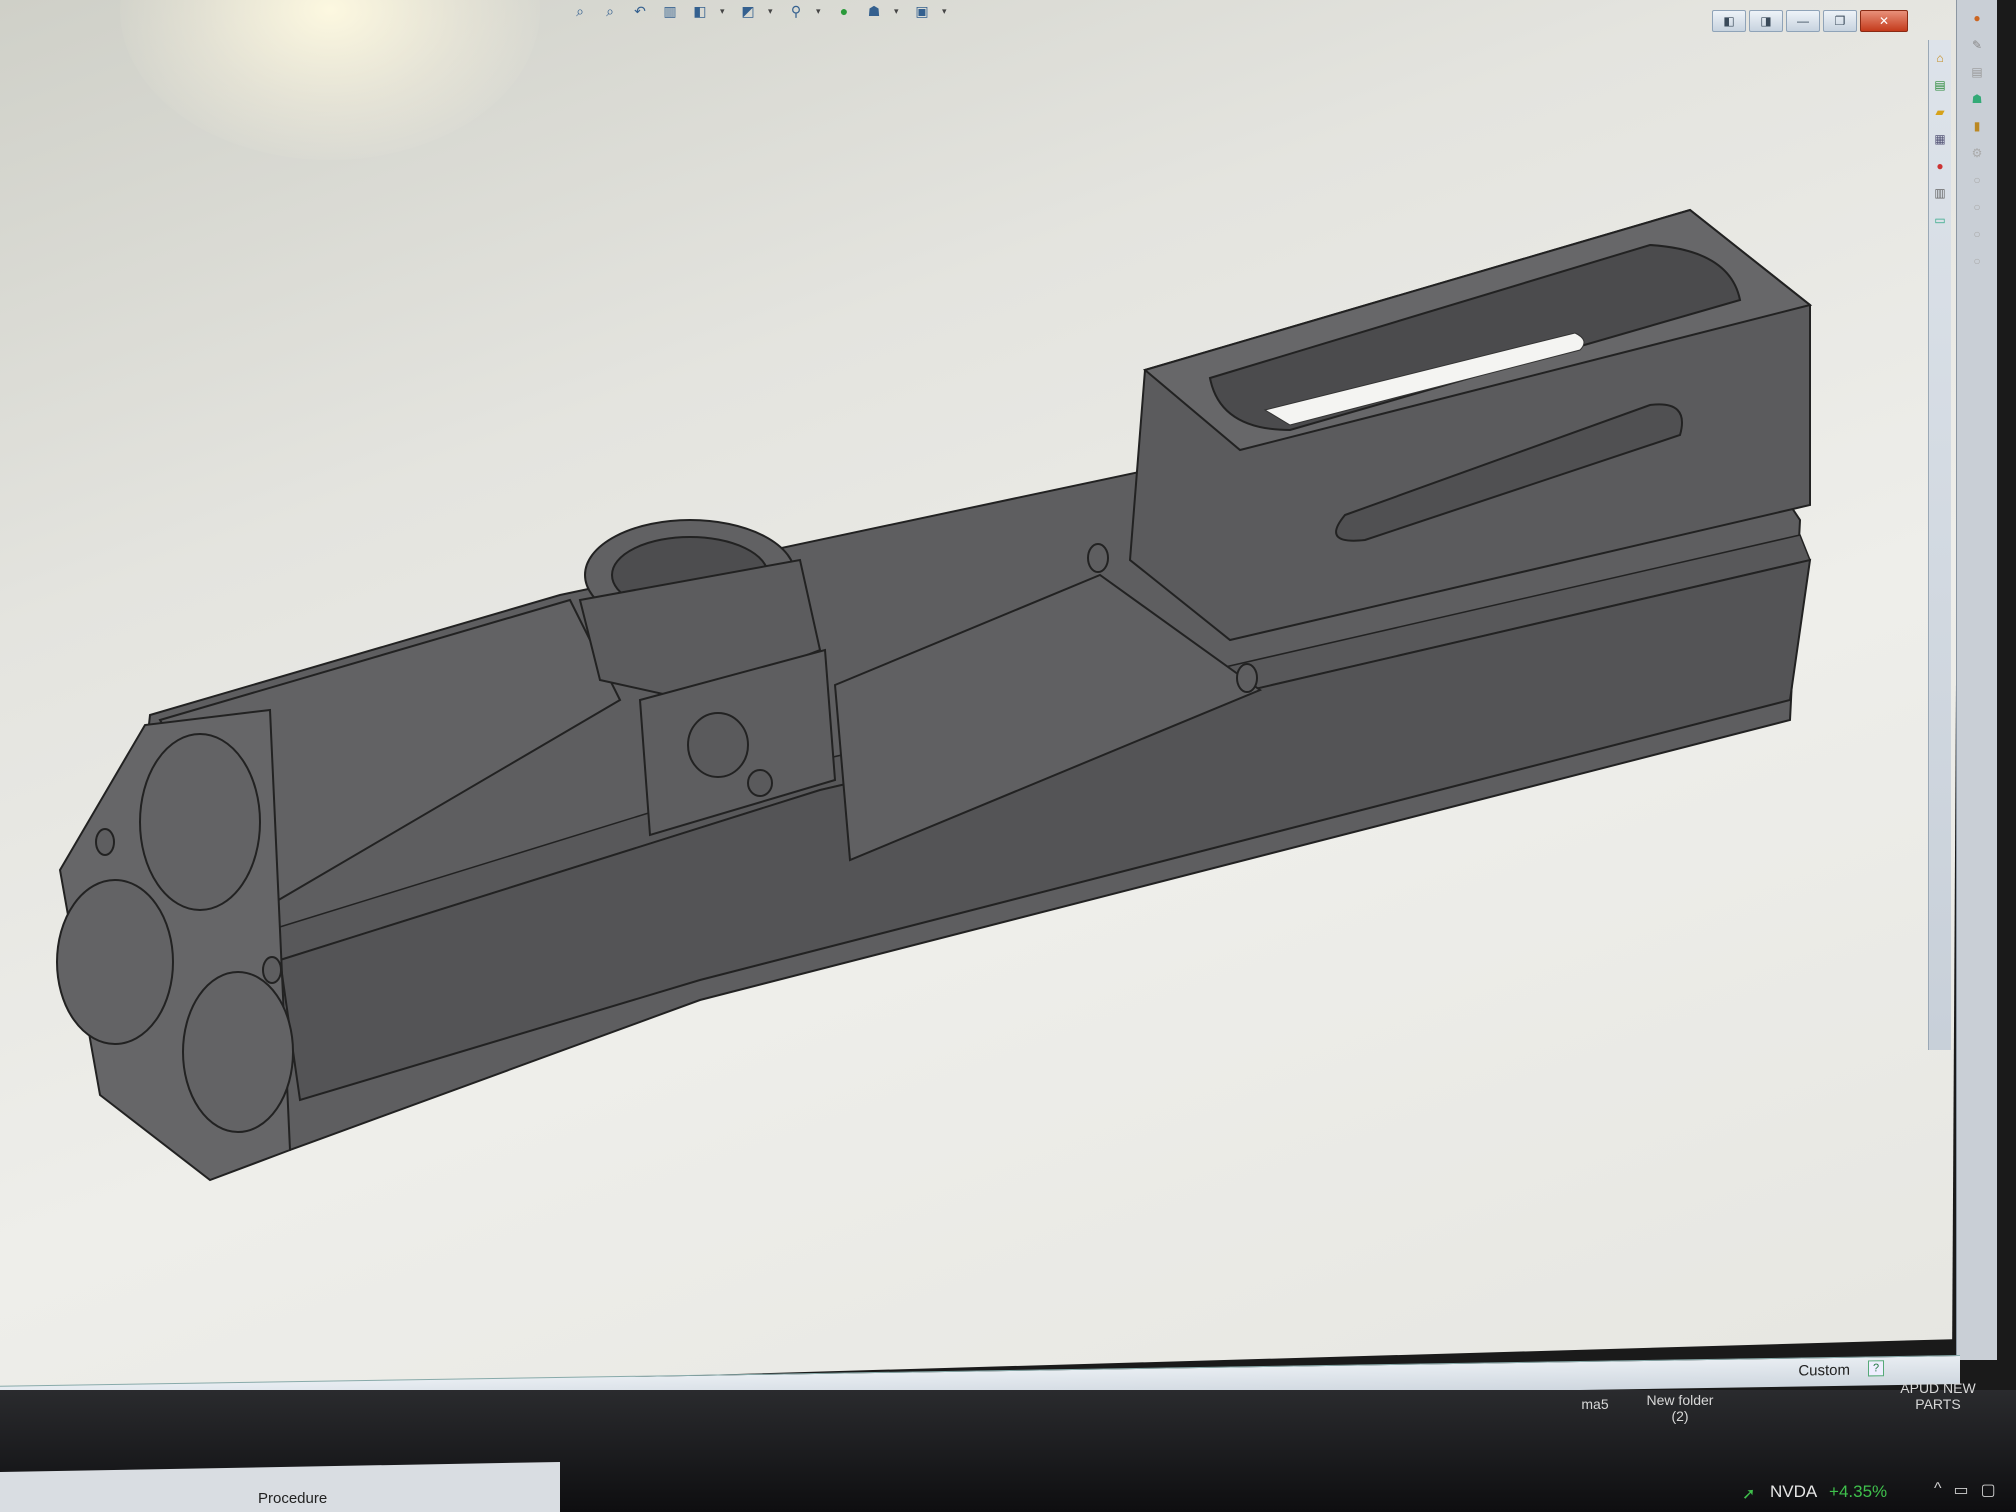 The width and height of the screenshot is (2016, 1512). Describe the element at coordinates (115, 962) in the screenshot. I see `barrel-bore-left` at that location.